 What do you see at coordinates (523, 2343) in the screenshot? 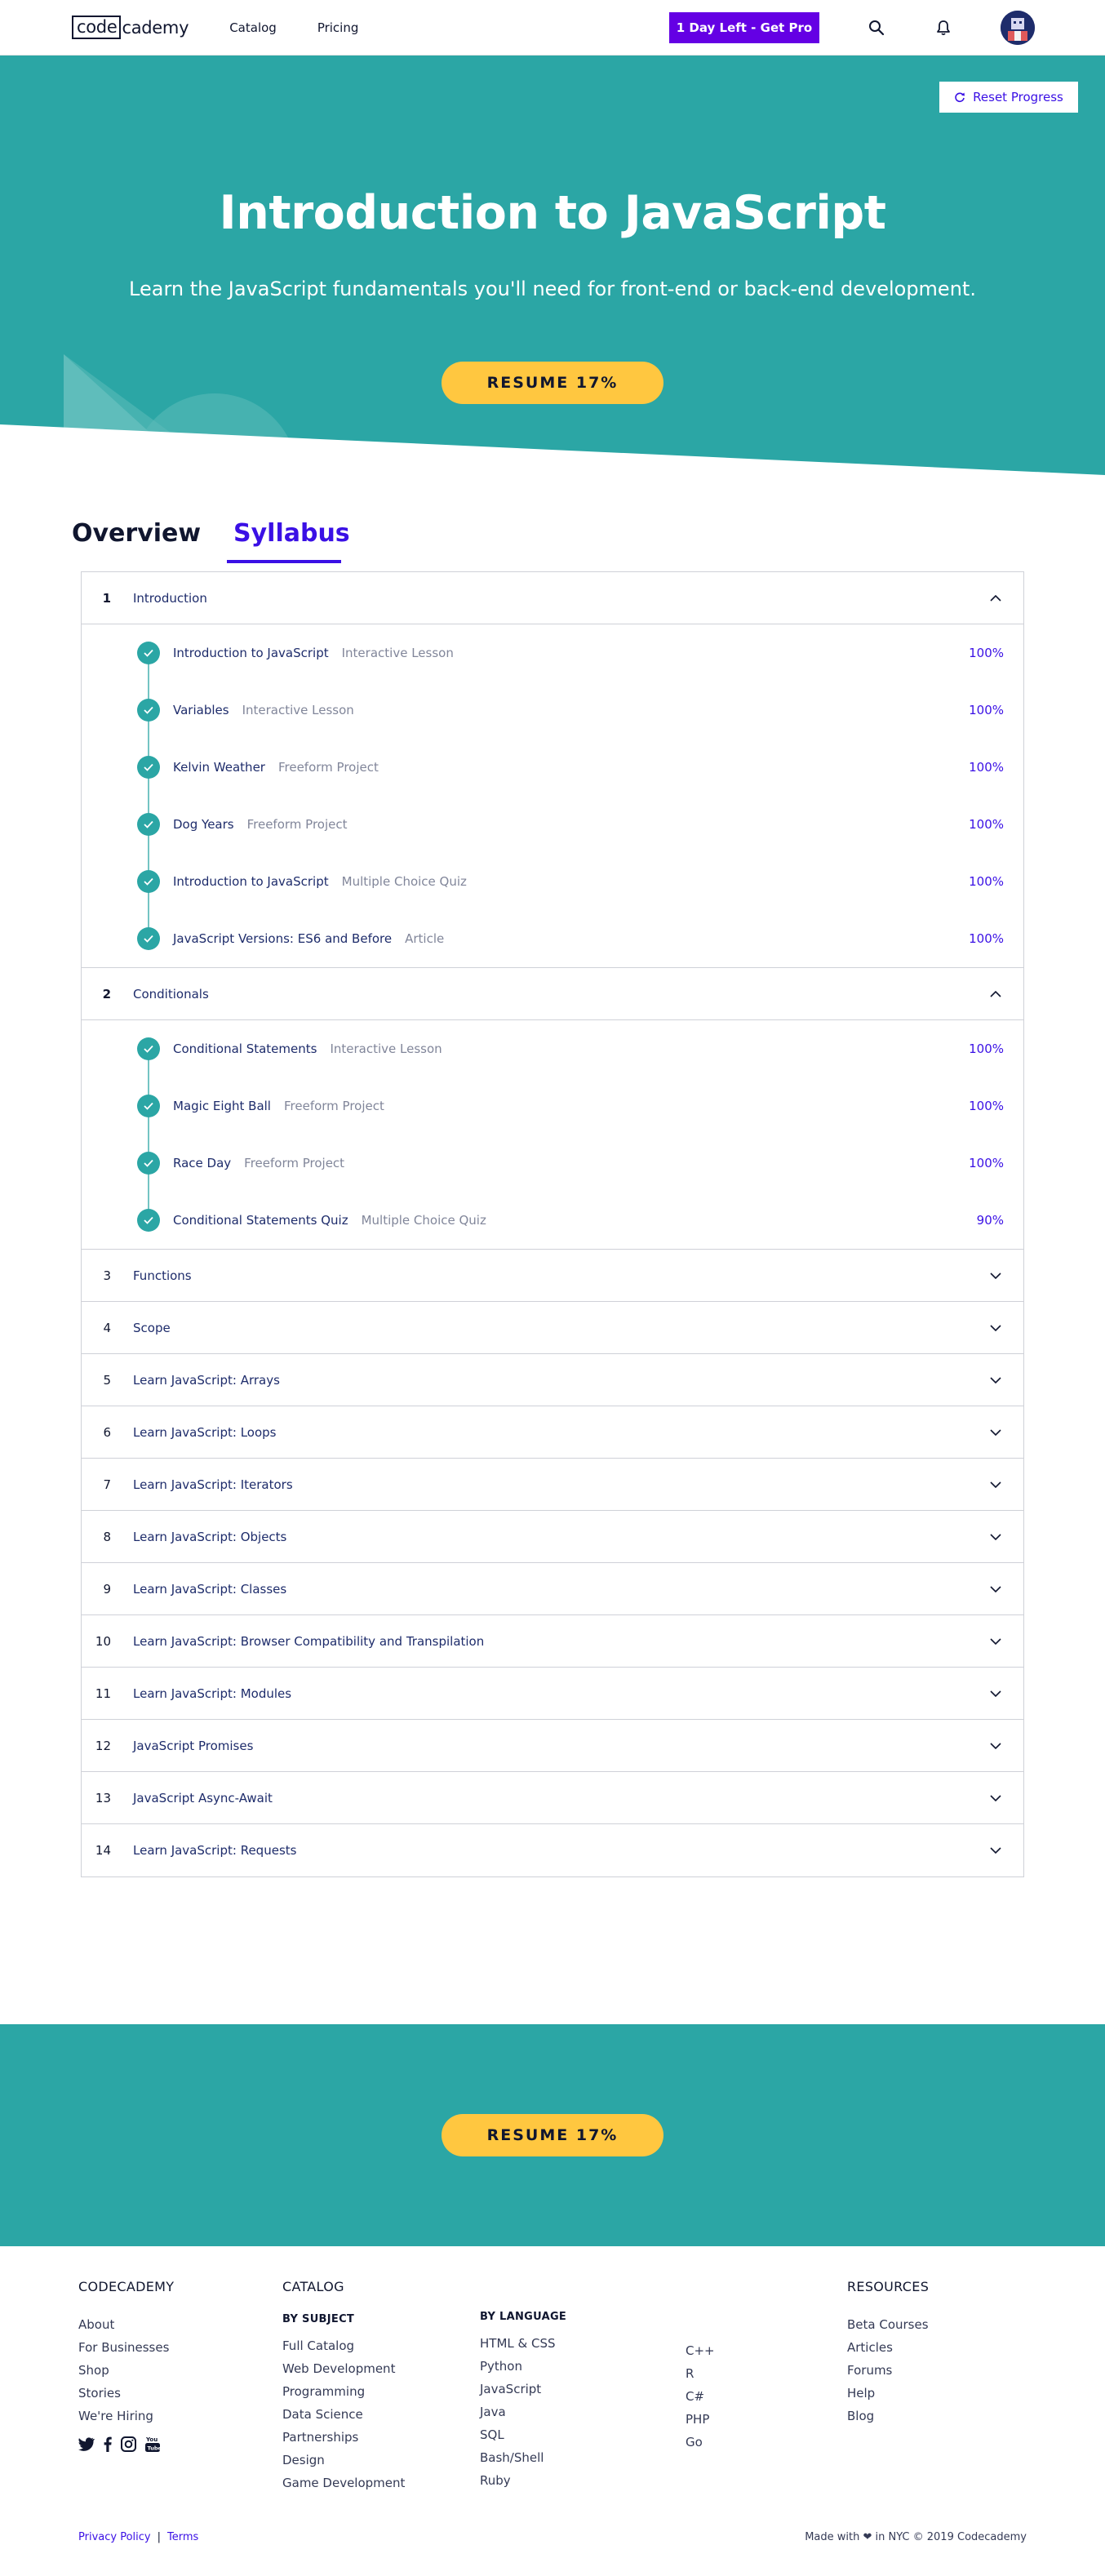
I see `footer-link: HTML & CSS` at bounding box center [523, 2343].